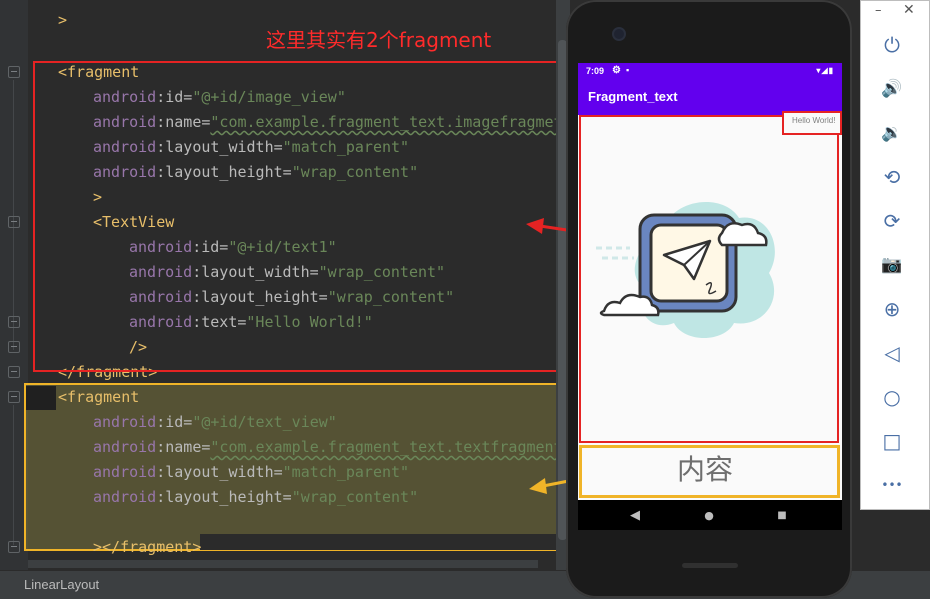  Describe the element at coordinates (892, 221) in the screenshot. I see `rotate-right-icon: ⟳` at that location.